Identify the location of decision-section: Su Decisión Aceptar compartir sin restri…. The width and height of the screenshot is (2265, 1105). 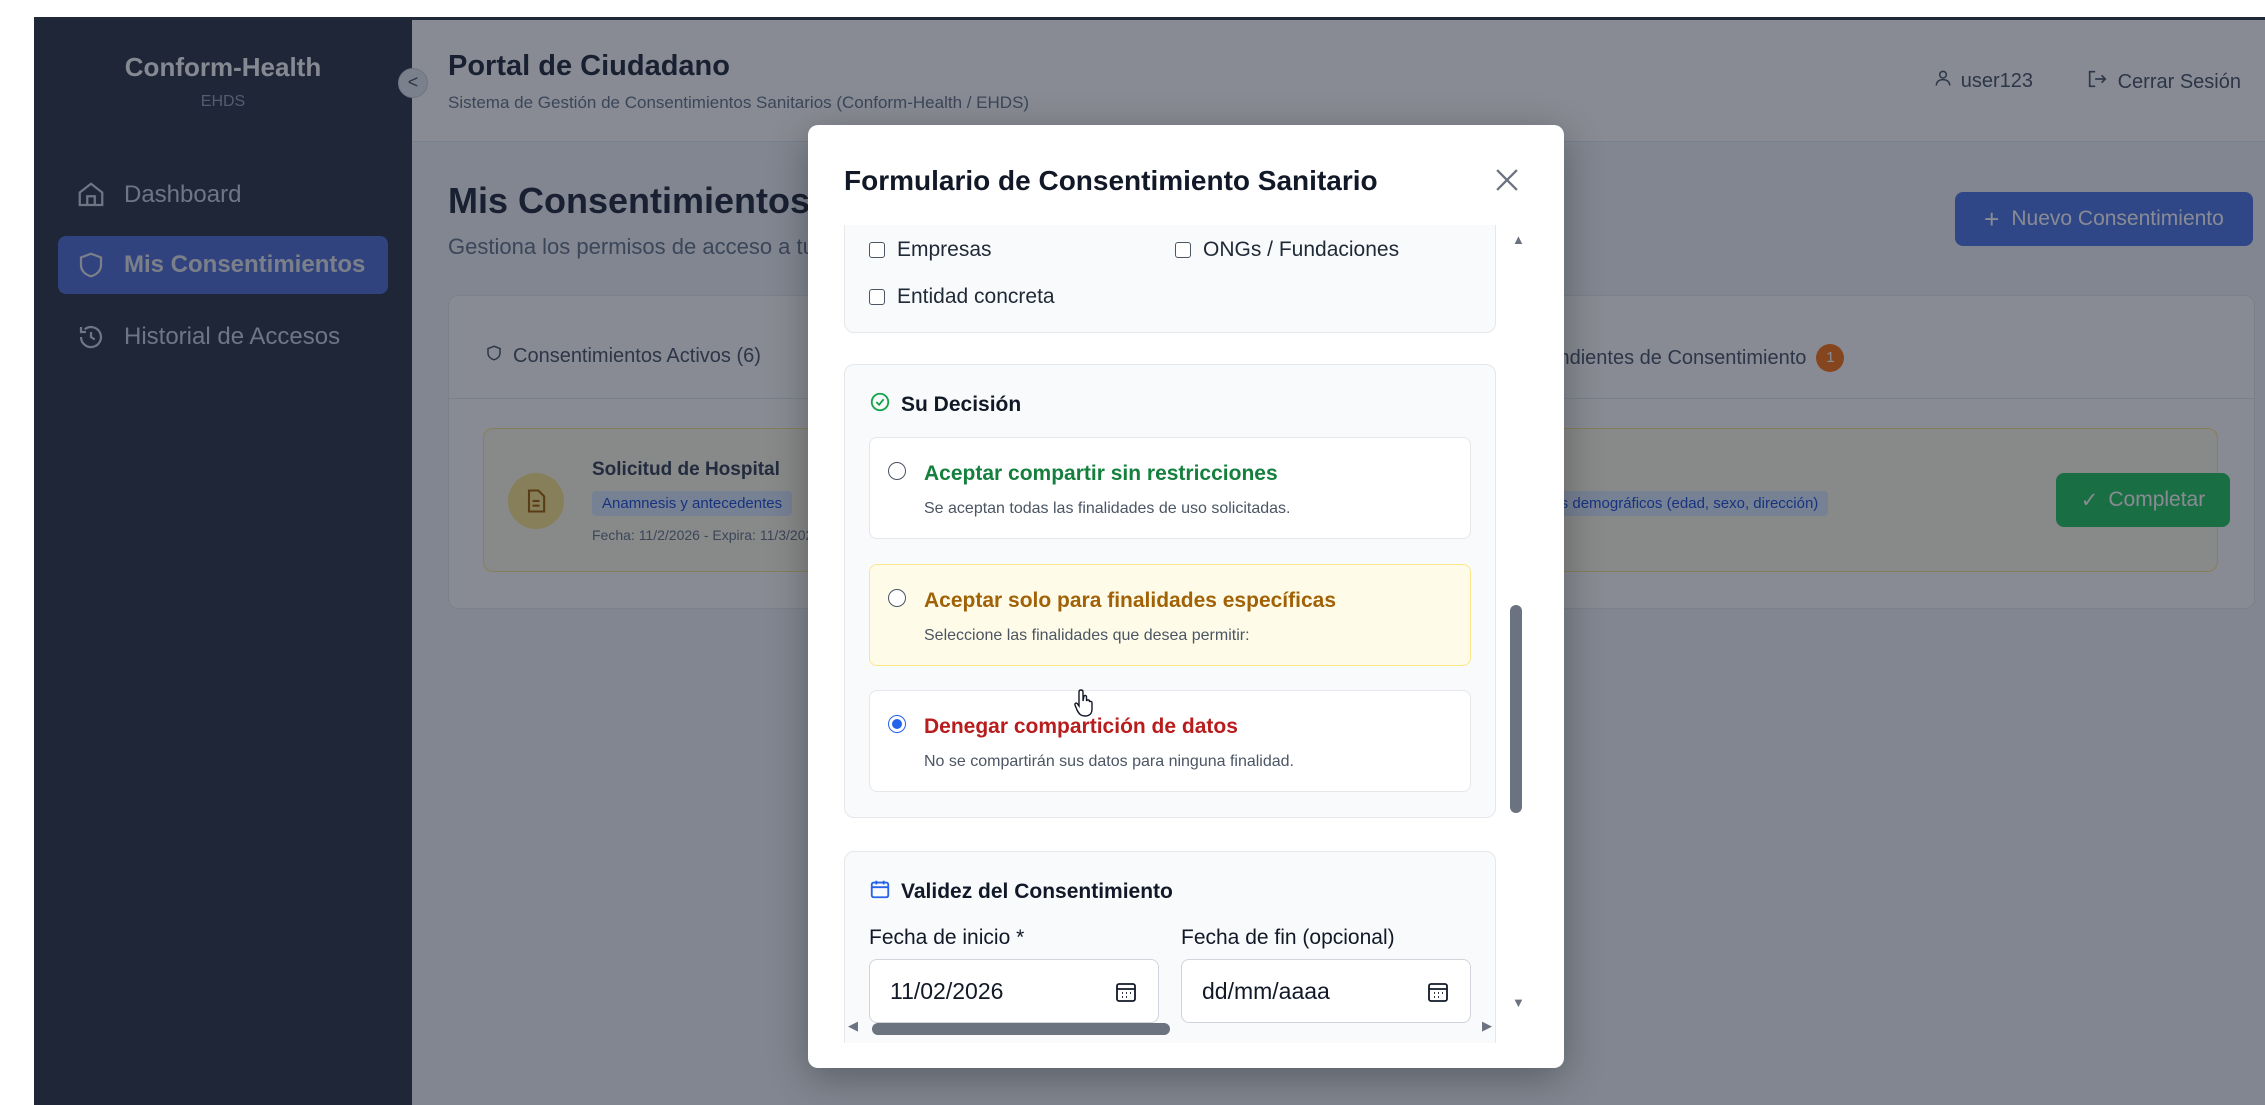
(1170, 591).